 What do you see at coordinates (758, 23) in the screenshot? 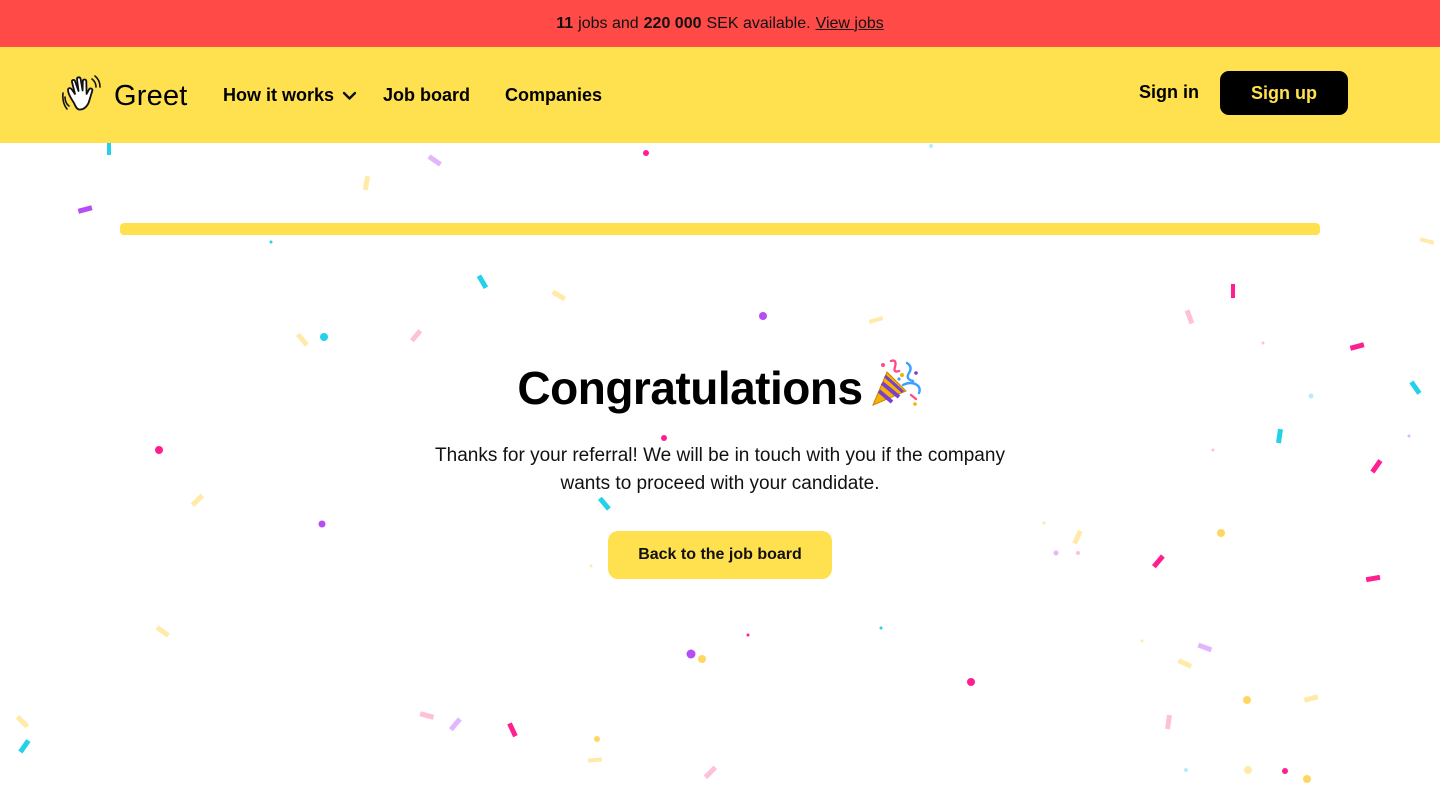
I see `amount-text: SEK available.` at bounding box center [758, 23].